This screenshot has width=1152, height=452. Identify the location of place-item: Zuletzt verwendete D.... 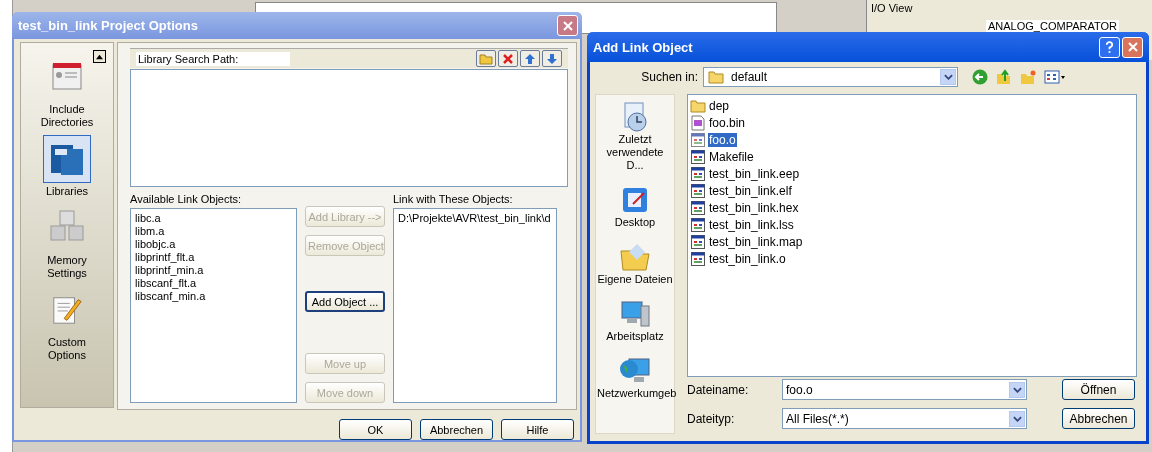
(635, 136).